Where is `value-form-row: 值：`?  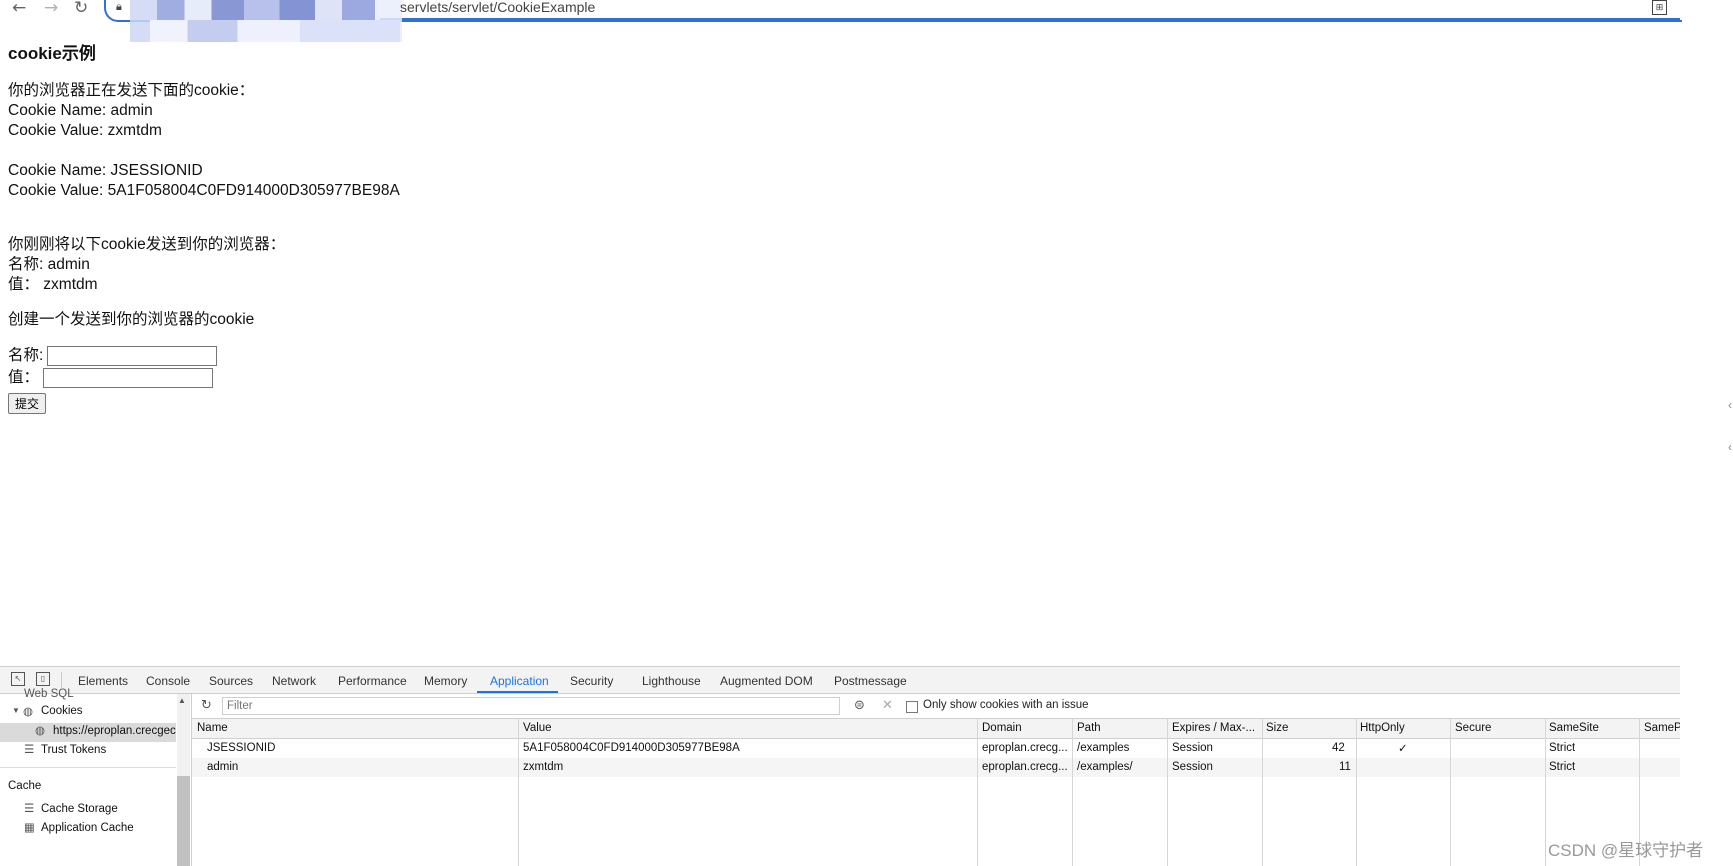 value-form-row: 值： is located at coordinates (204, 378).